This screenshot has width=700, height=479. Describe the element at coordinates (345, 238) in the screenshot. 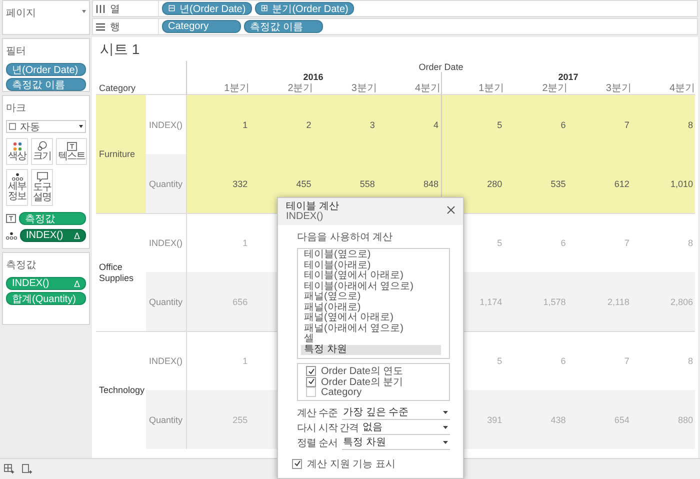

I see `compute-using-label: 다음을 사용하여 계산` at that location.